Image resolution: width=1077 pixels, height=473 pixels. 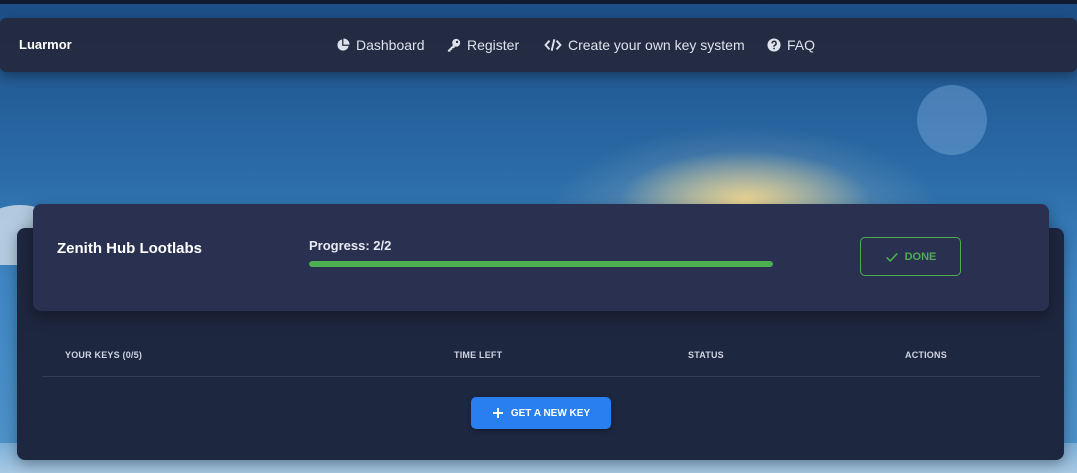 What do you see at coordinates (550, 413) in the screenshot?
I see `get-new-key-label: GET A NEW KEY` at bounding box center [550, 413].